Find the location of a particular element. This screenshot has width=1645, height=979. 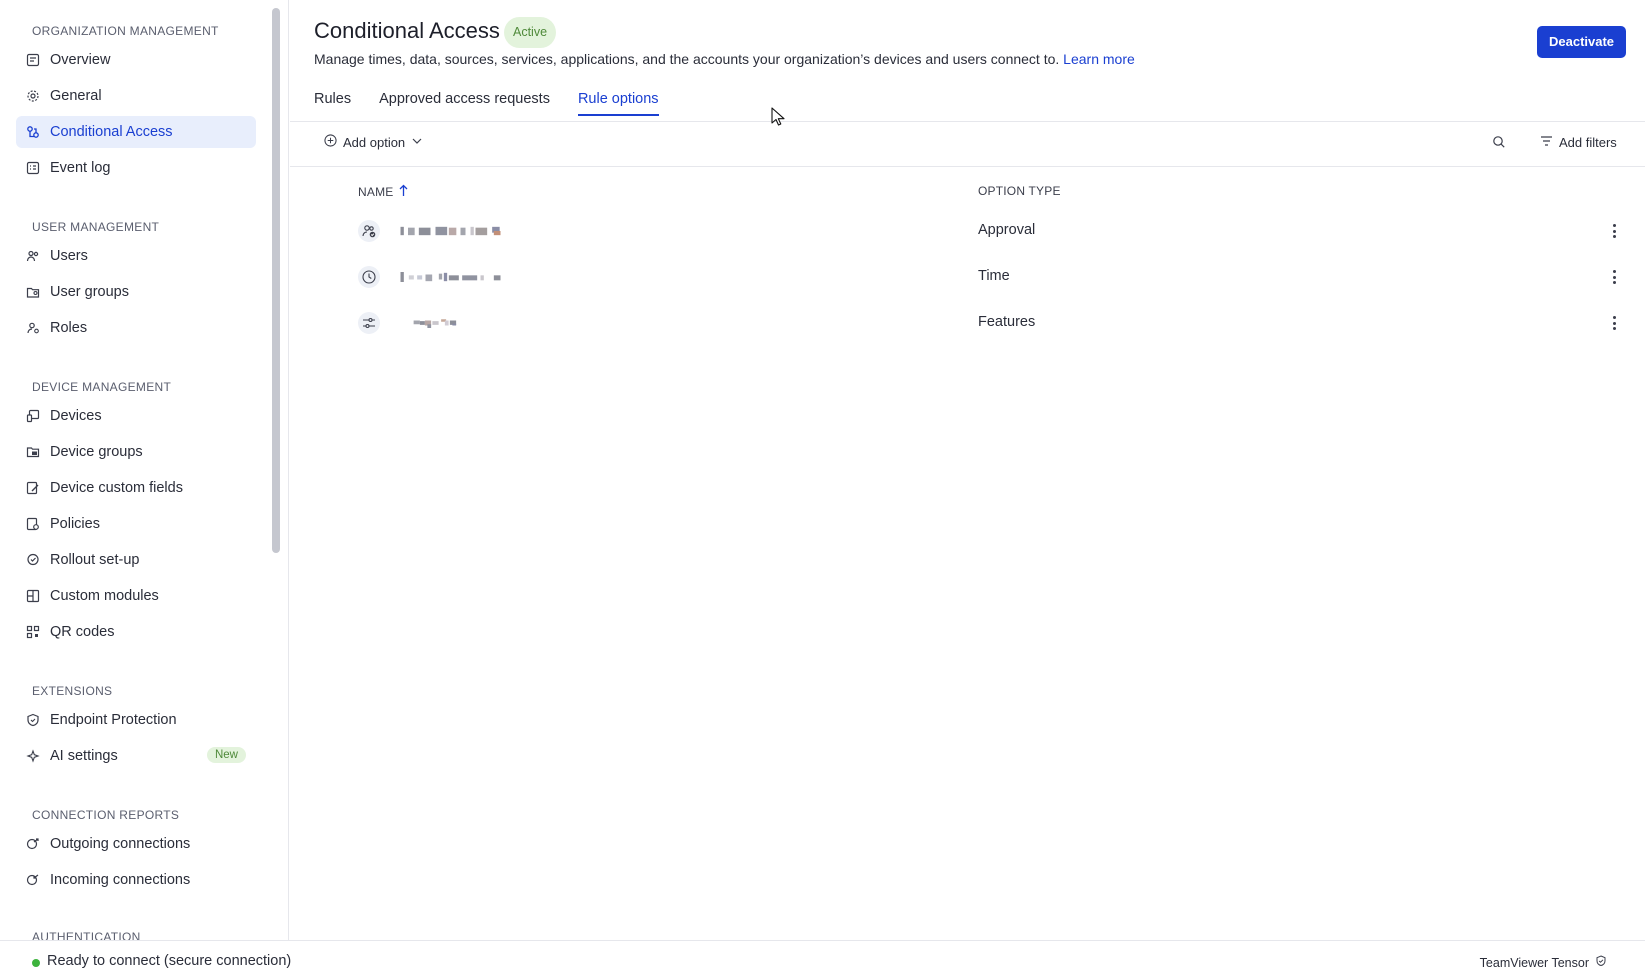

sidebar-item-label: Event log is located at coordinates (80, 168).